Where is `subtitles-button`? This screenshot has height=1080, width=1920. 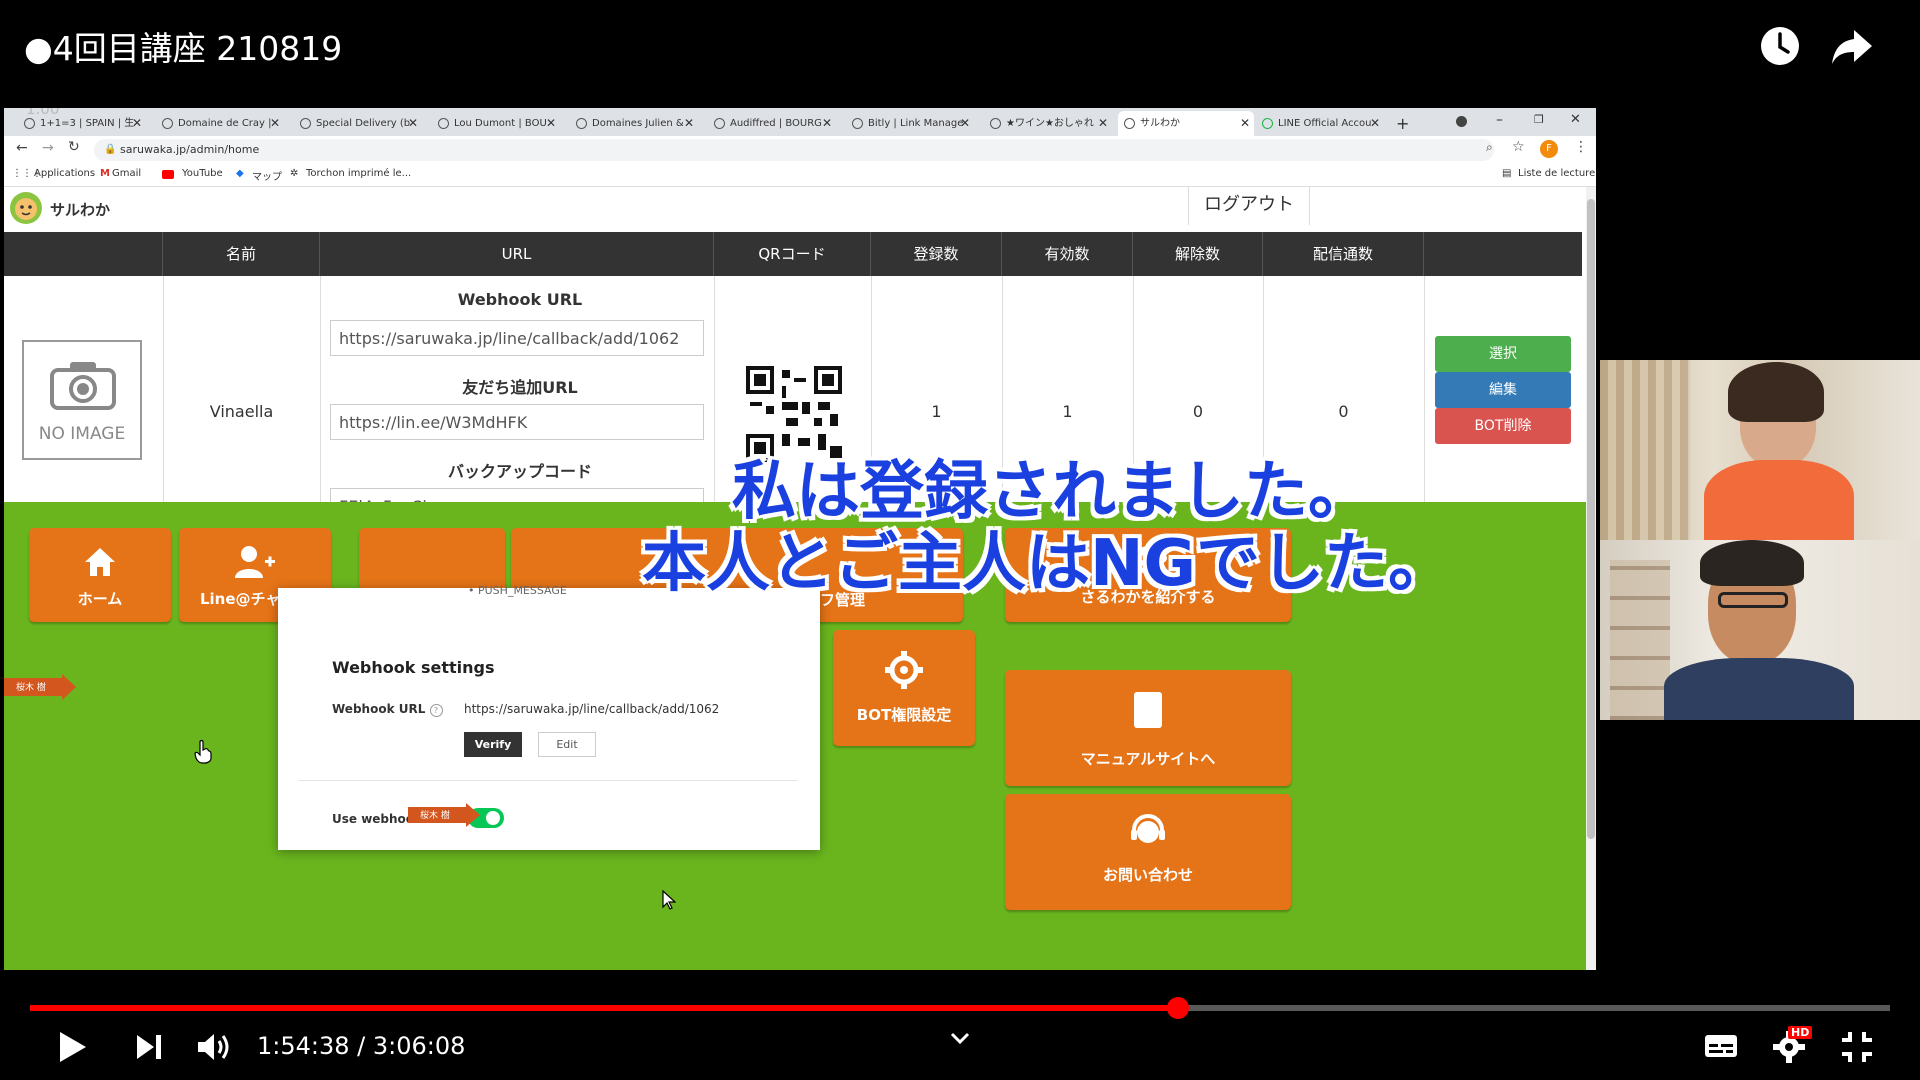 subtitles-button is located at coordinates (1721, 1048).